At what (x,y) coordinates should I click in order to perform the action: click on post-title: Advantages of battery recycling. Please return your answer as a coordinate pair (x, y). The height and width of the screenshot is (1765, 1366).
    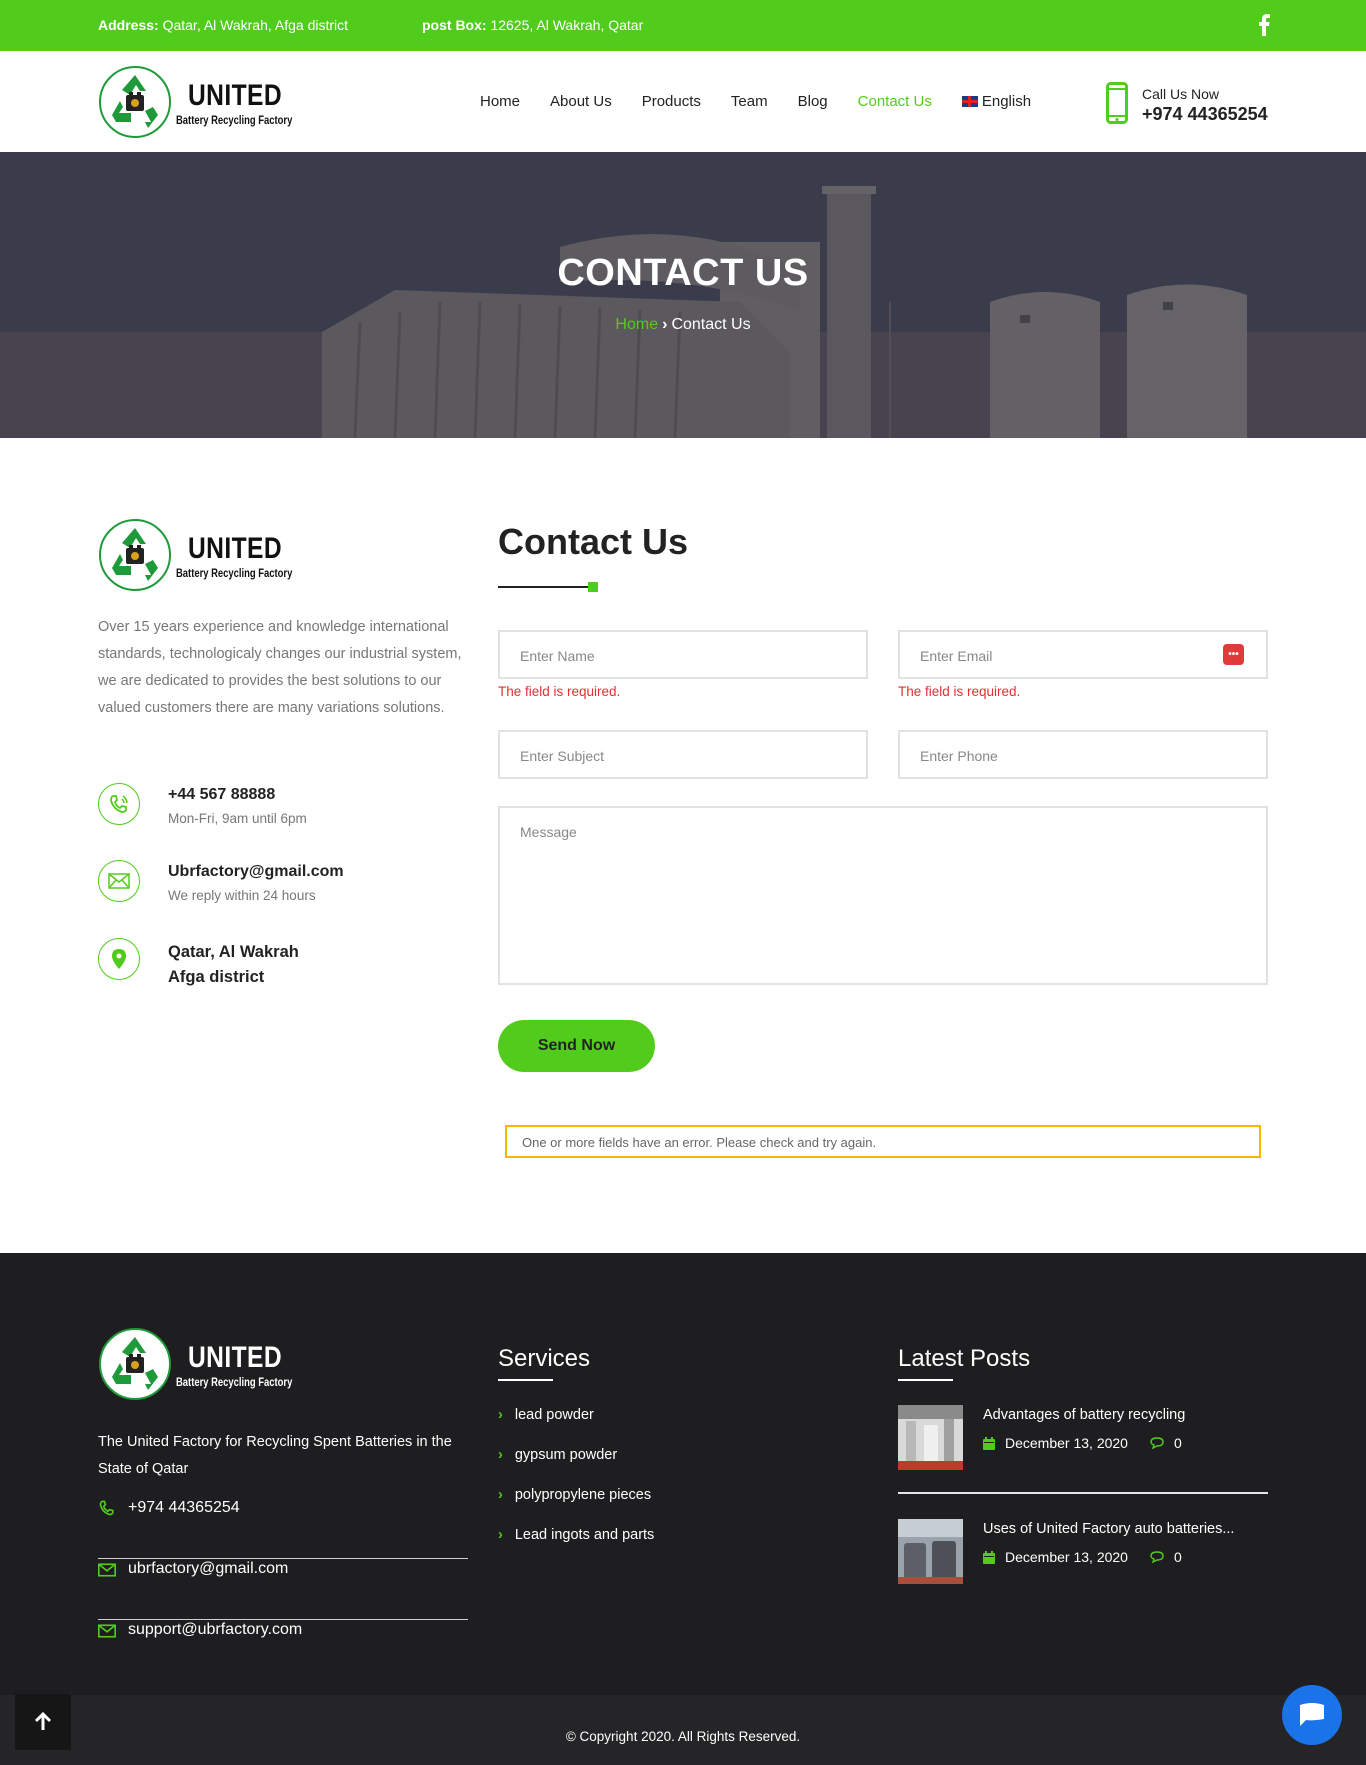
    Looking at the image, I should click on (1084, 1415).